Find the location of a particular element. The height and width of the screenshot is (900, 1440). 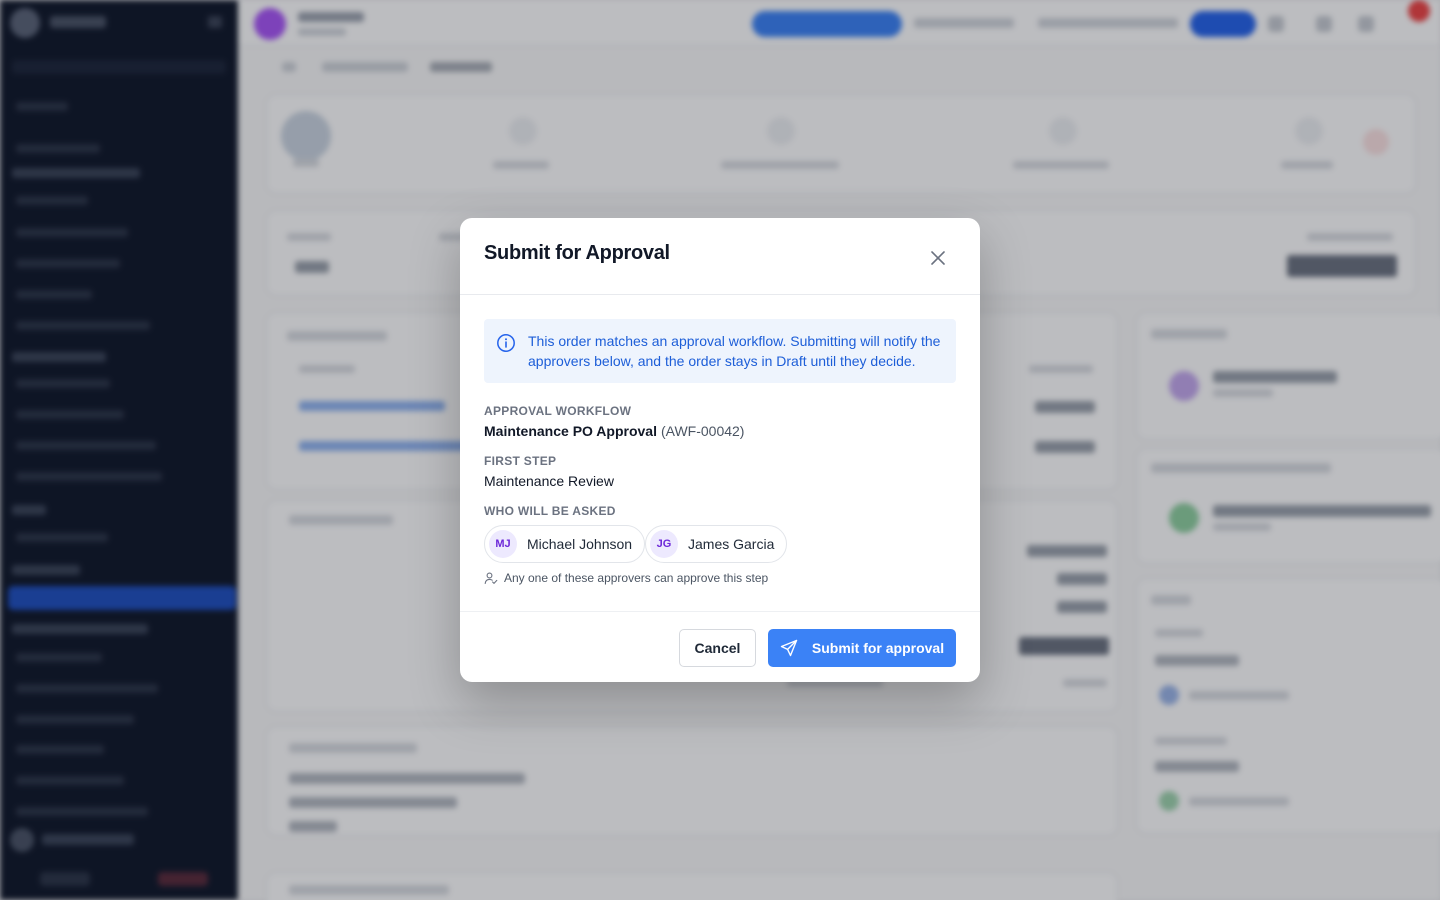

dialog-footer: Cancel Submit for approval is located at coordinates (720, 646).